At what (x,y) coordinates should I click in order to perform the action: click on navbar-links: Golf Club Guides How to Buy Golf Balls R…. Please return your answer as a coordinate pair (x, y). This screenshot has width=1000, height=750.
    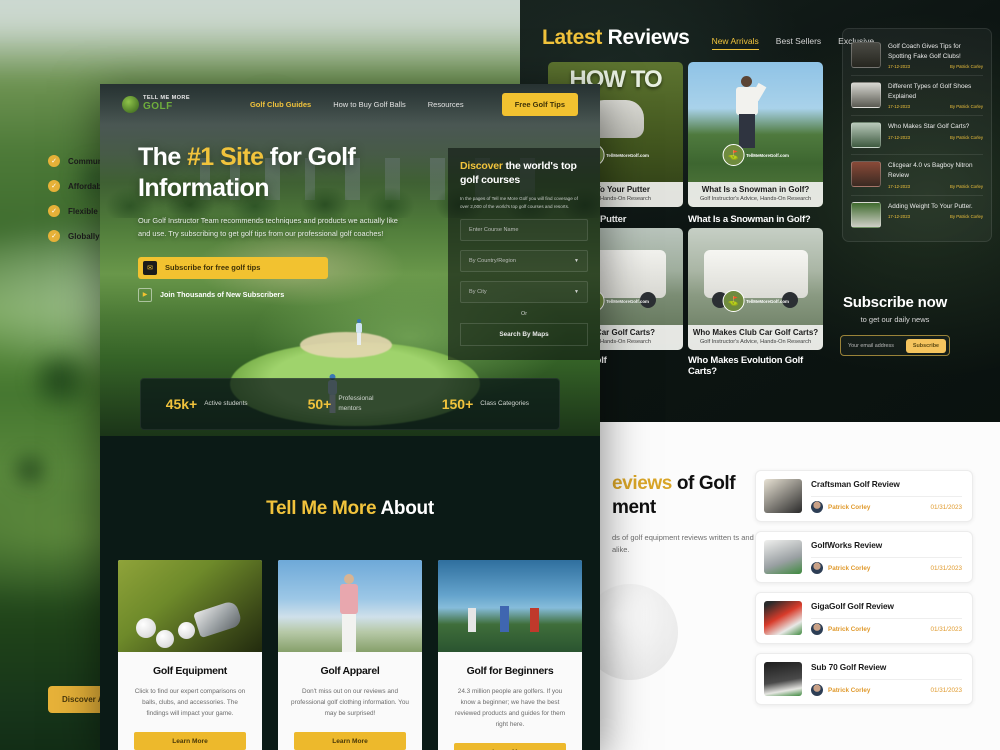
    Looking at the image, I should click on (357, 104).